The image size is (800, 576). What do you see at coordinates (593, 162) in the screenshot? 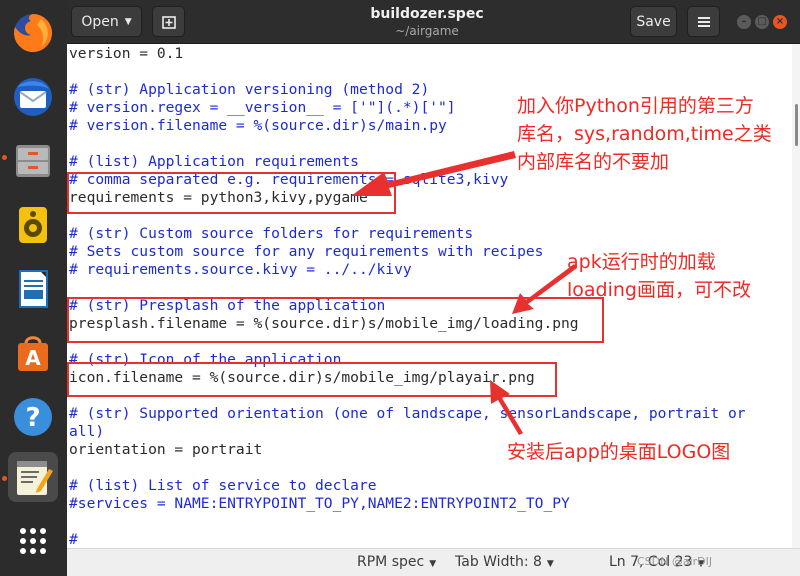
I see `requirements-note-line3: 内部库名的不要加` at bounding box center [593, 162].